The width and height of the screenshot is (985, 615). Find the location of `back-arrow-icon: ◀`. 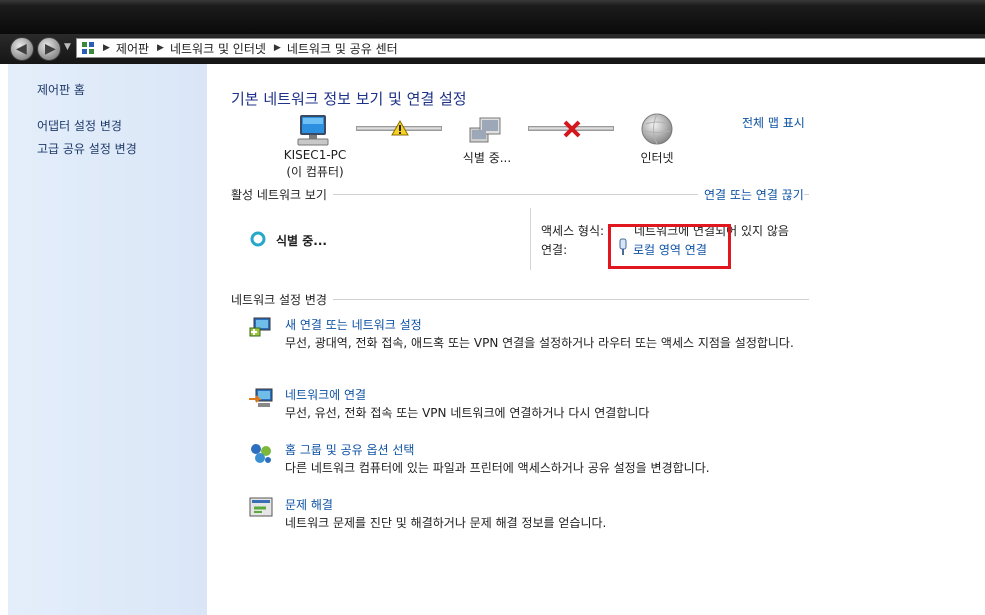

back-arrow-icon: ◀ is located at coordinates (21, 49).